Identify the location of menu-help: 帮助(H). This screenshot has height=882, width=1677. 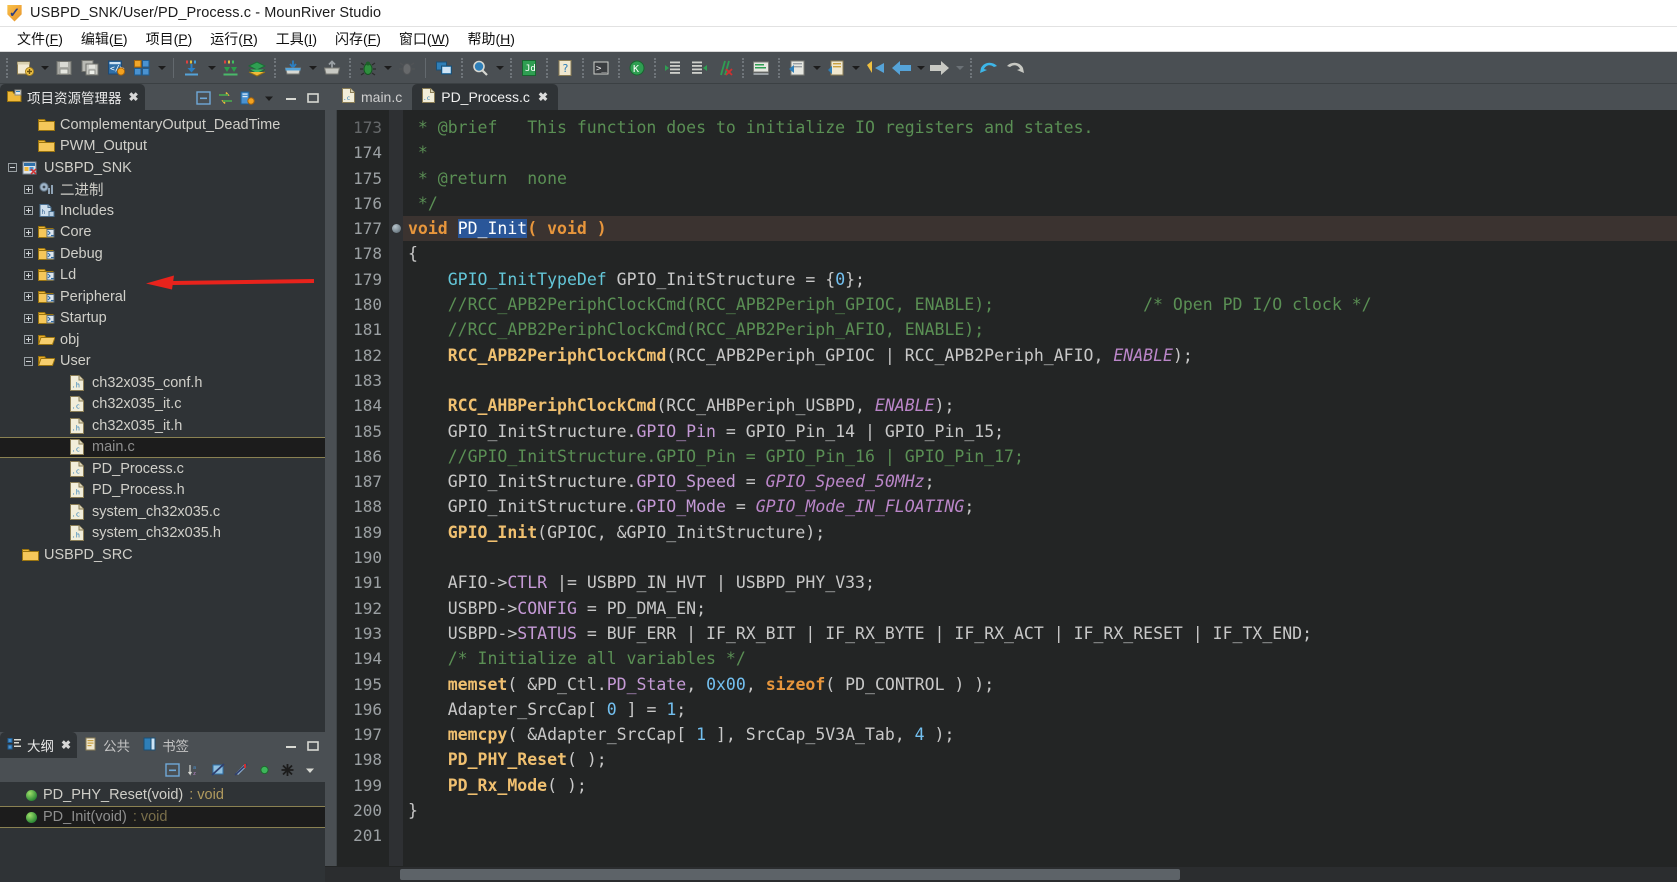
(490, 39).